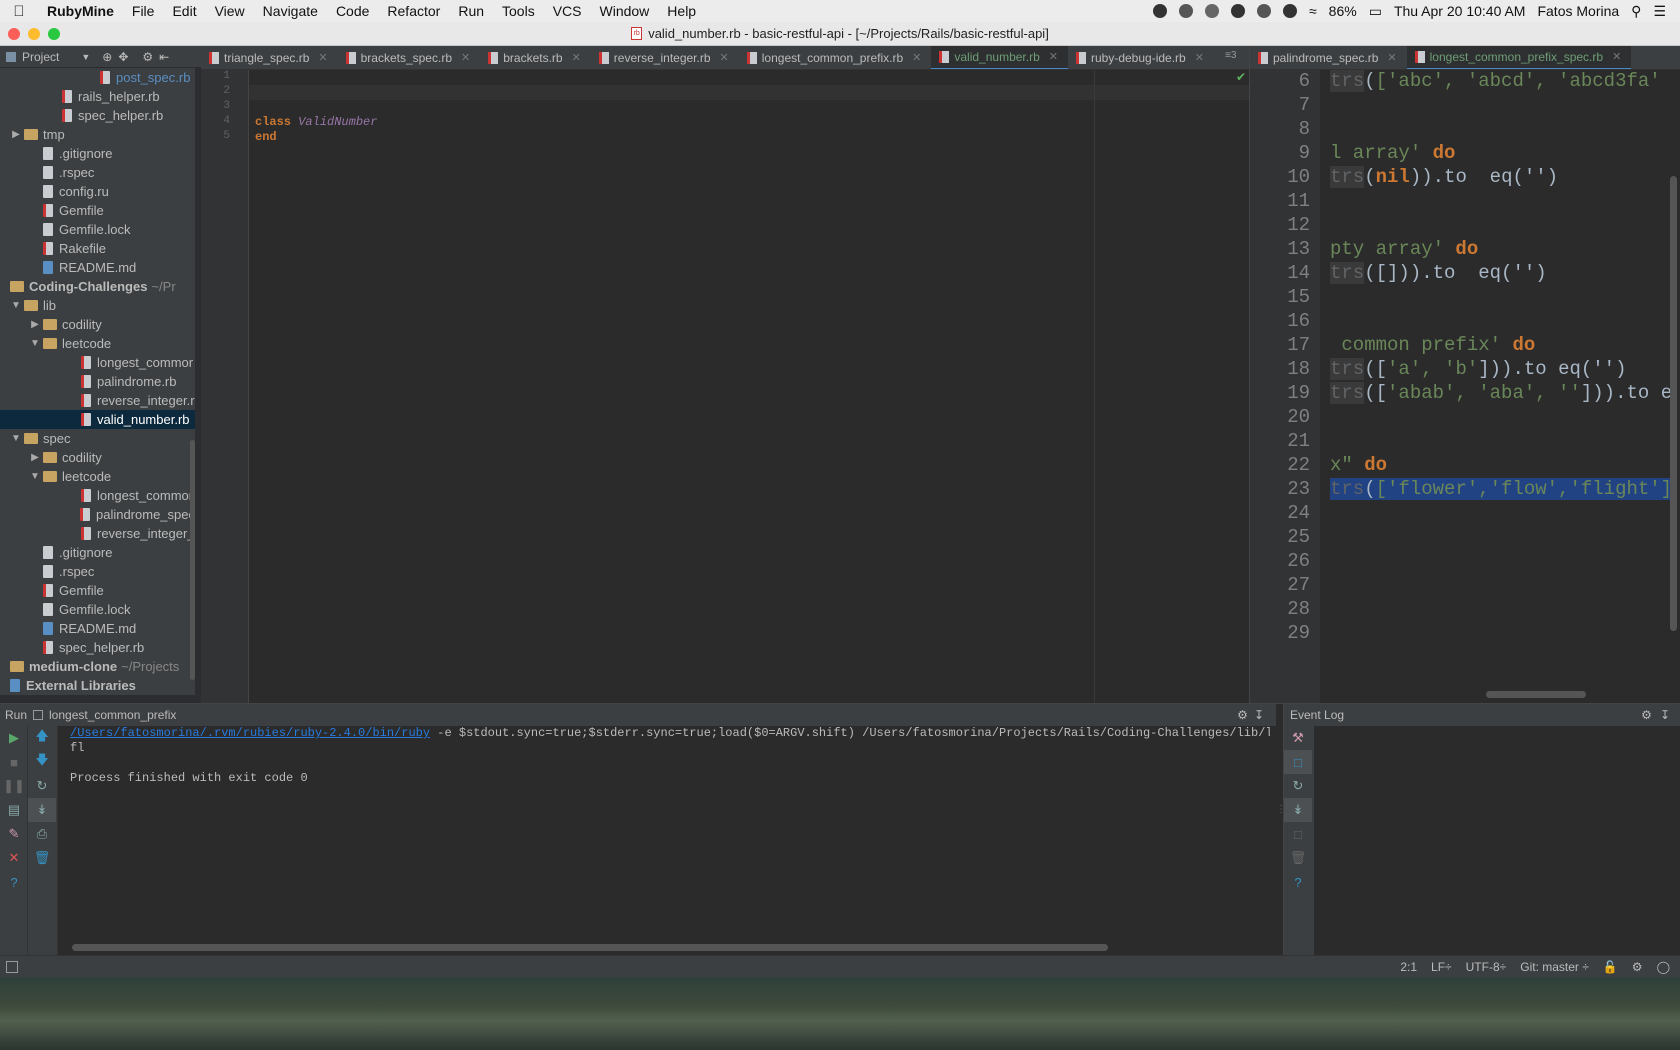 The height and width of the screenshot is (1050, 1680). I want to click on inspection-ok-icon: ✔, so click(1241, 77).